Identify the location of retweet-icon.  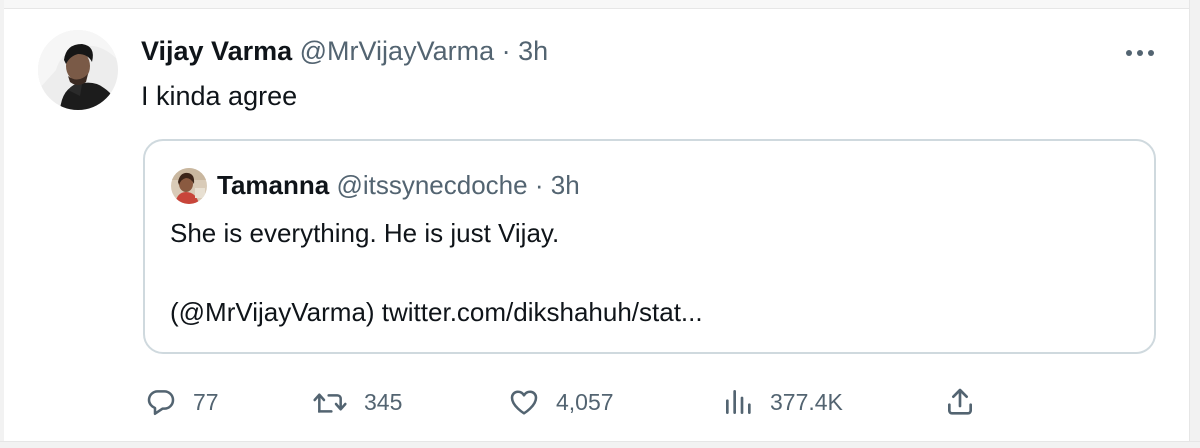
(330, 403).